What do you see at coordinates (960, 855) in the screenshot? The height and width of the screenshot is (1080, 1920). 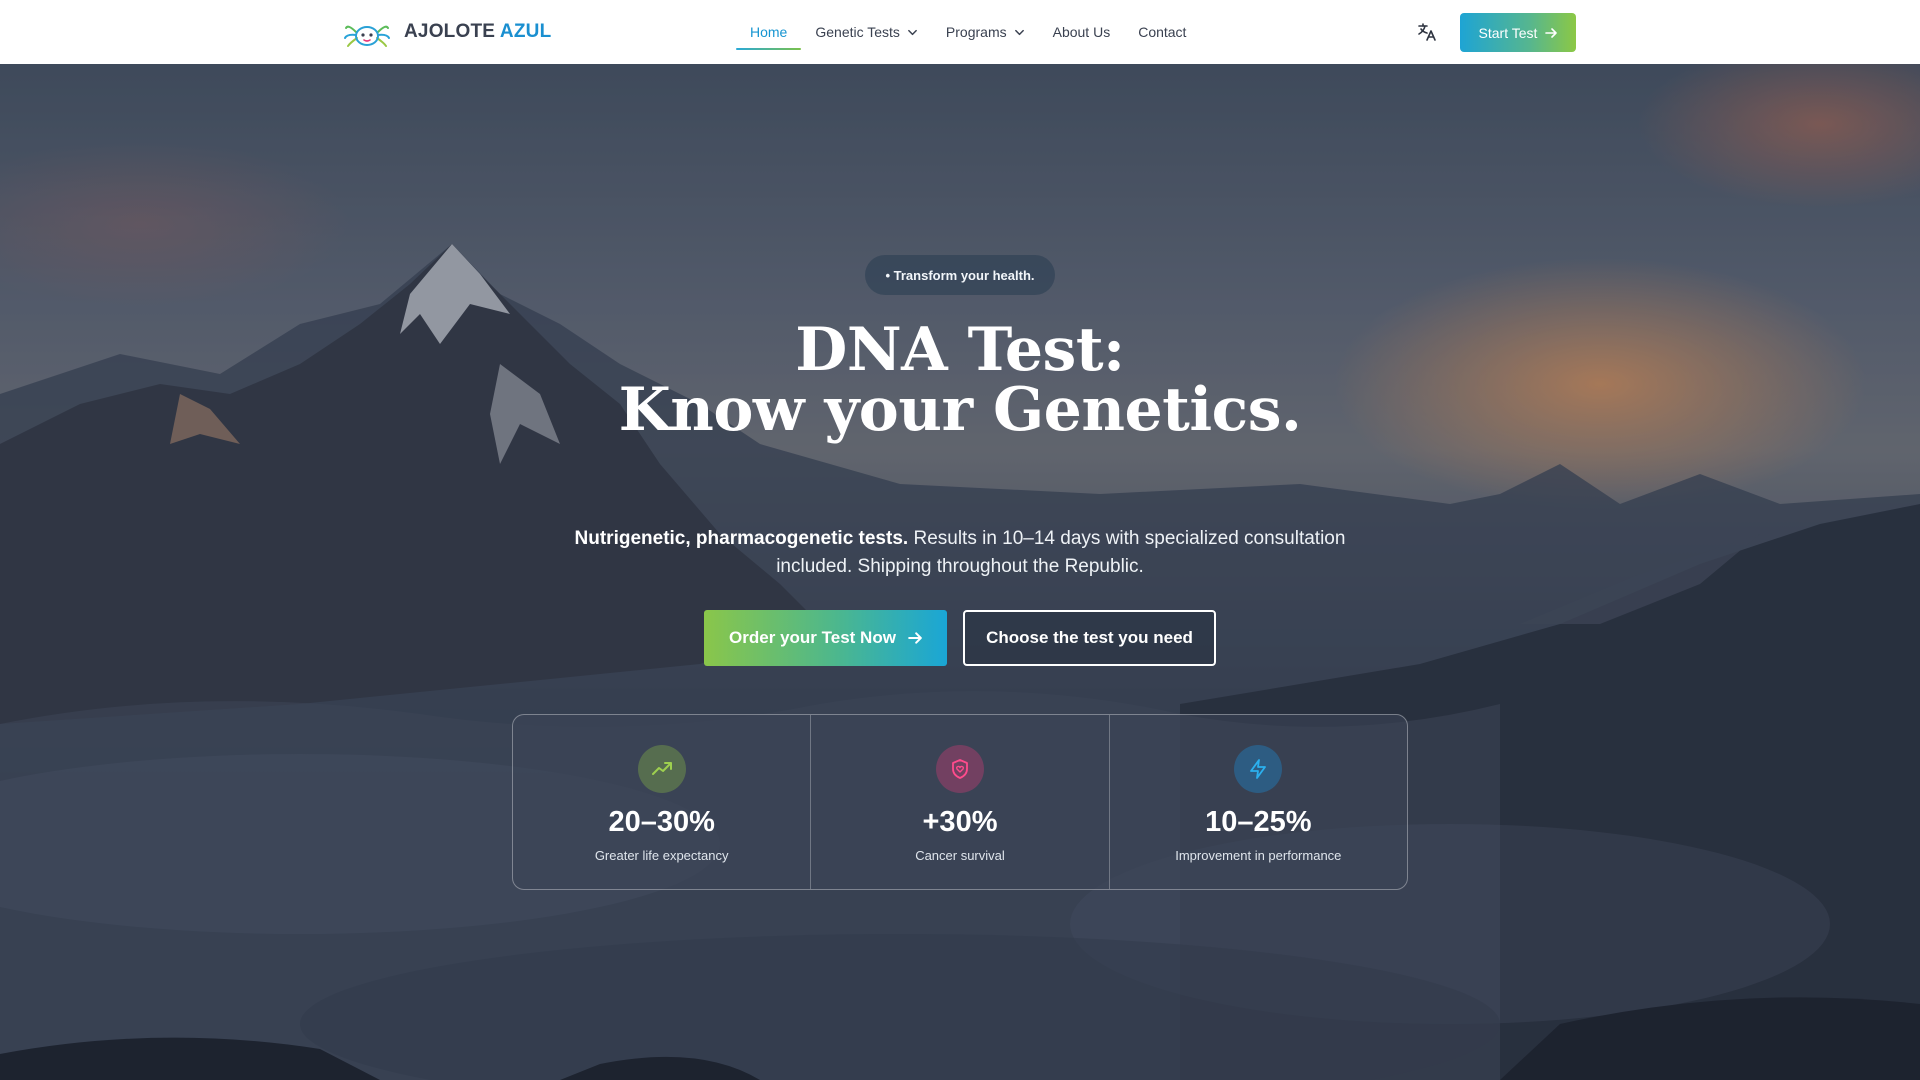 I see `stat-label: Cancer survival` at bounding box center [960, 855].